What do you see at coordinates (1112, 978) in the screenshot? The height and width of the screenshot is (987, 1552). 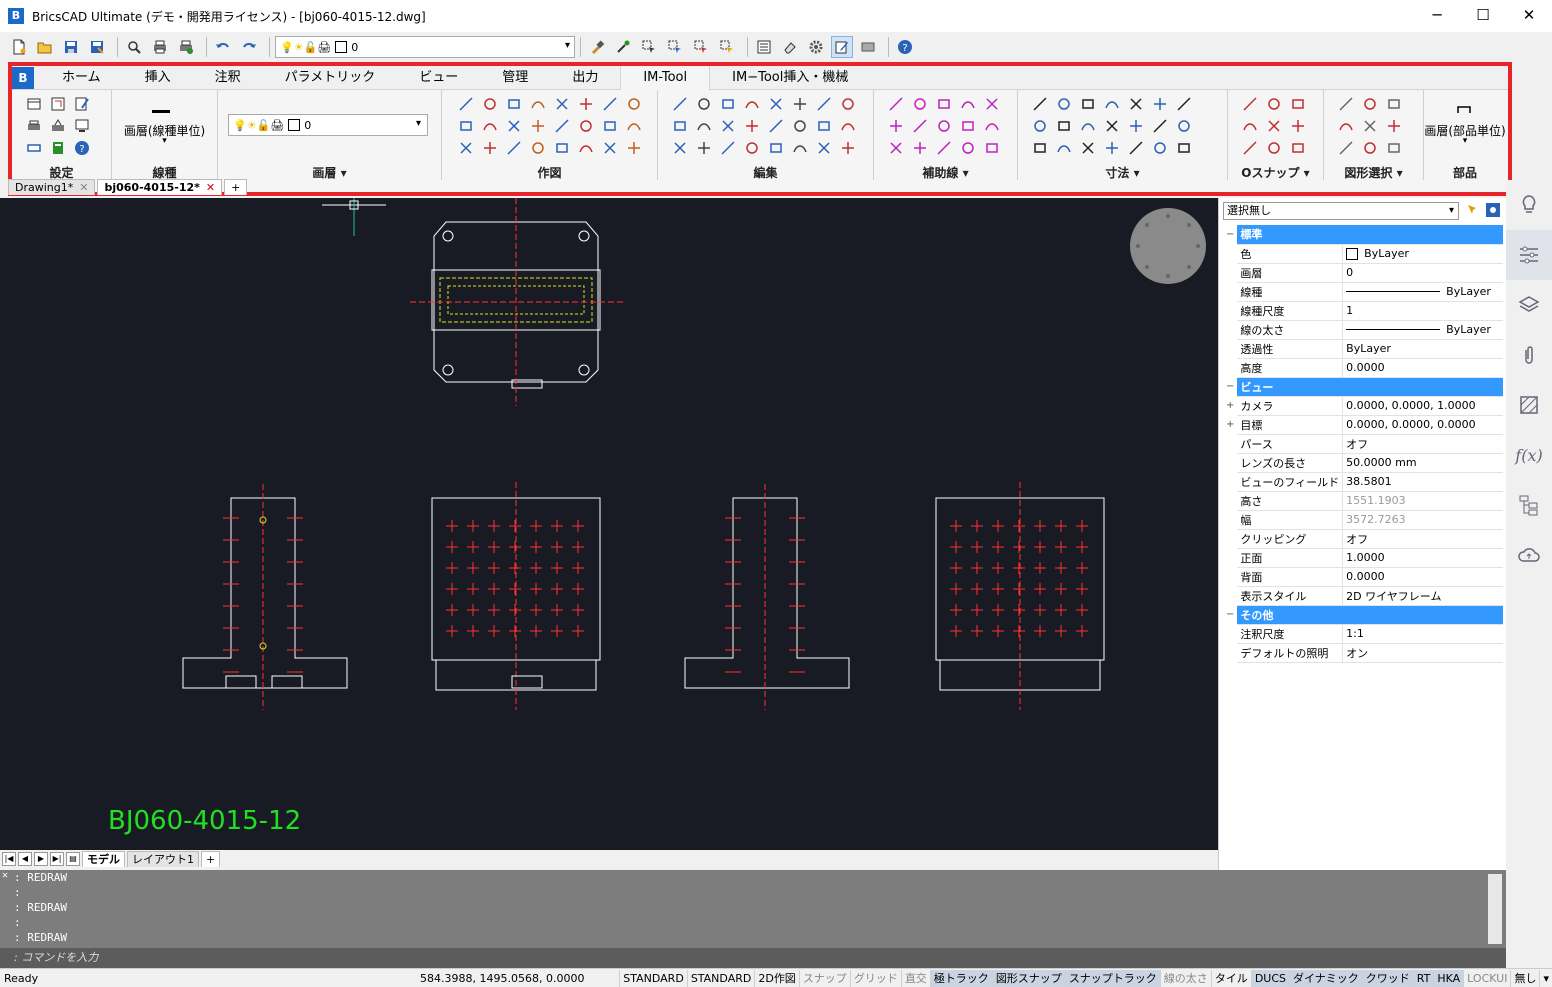 I see `status-toggle: スナップトラック` at bounding box center [1112, 978].